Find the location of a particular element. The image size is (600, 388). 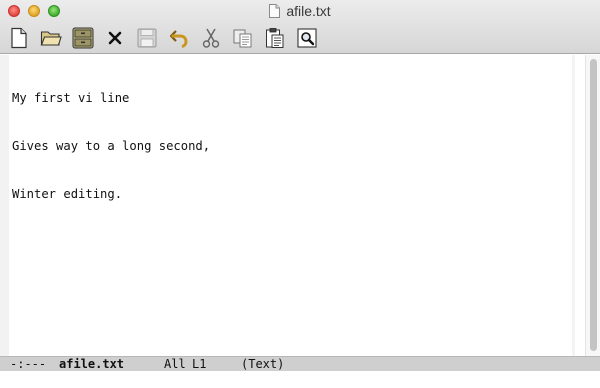

file-cabinet-icon is located at coordinates (83, 38).